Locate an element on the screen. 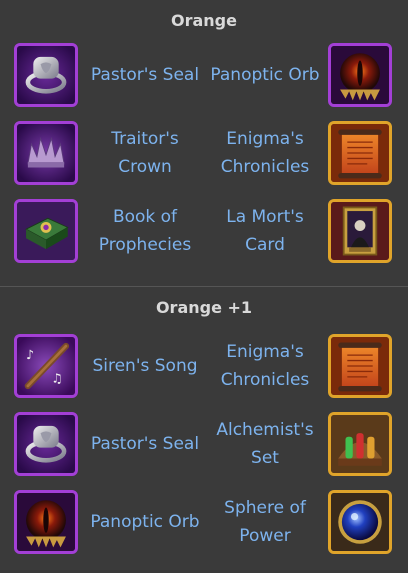  item-label: Book of Prophecies is located at coordinates (145, 231).